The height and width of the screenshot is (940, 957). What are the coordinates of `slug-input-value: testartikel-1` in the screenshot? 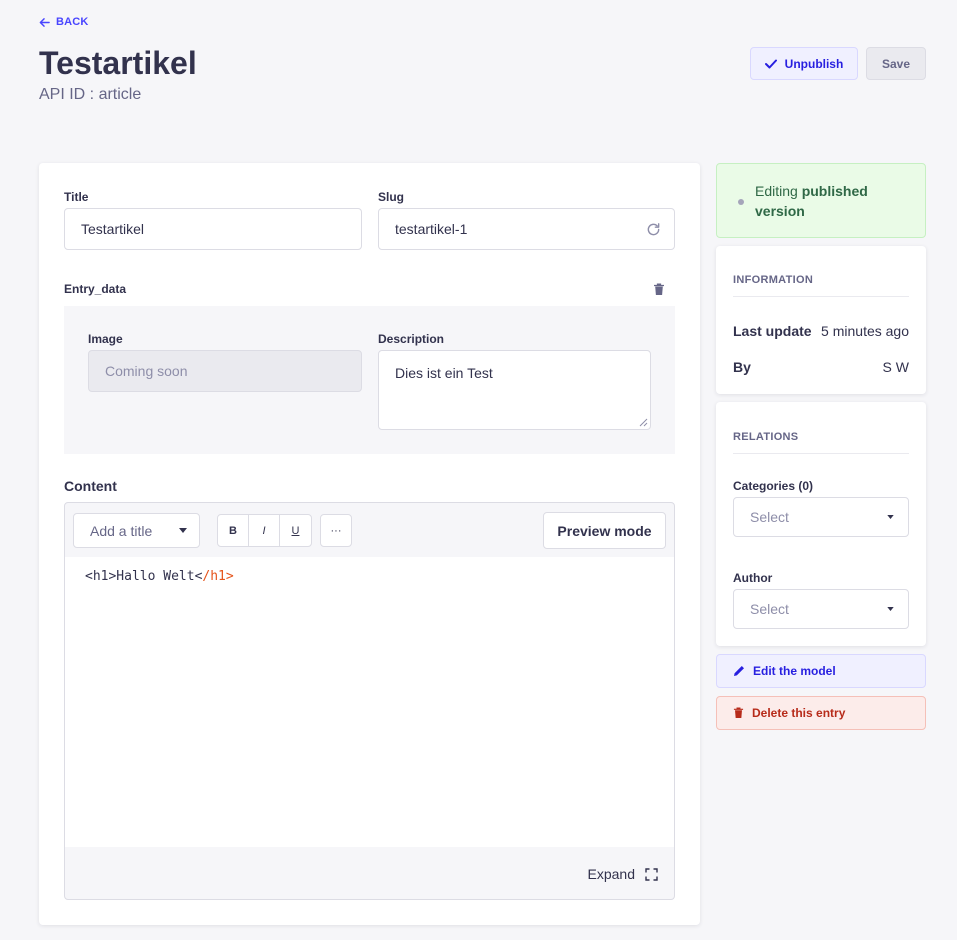 It's located at (431, 229).